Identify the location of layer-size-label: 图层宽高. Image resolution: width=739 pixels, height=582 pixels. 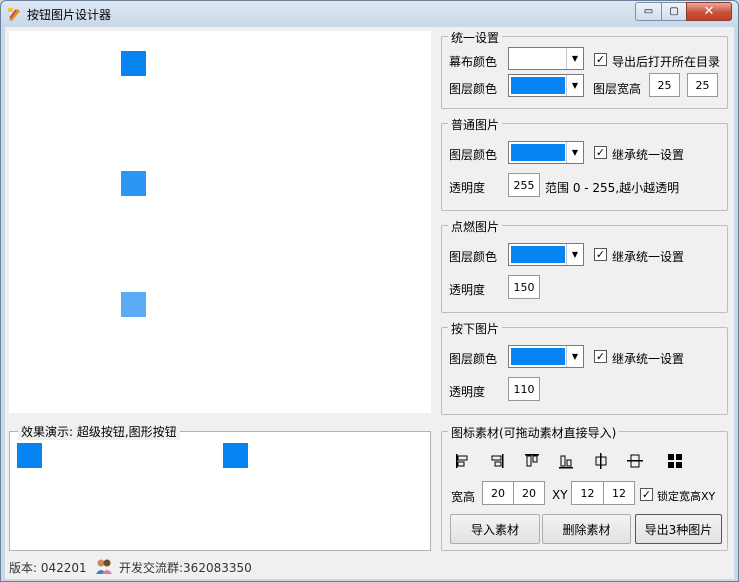
(617, 89).